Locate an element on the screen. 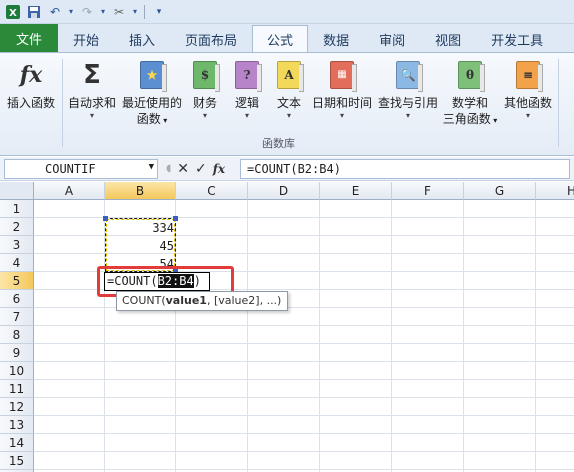 The height and width of the screenshot is (472, 574). more-functions-label: 其他函数 is located at coordinates (527, 103).